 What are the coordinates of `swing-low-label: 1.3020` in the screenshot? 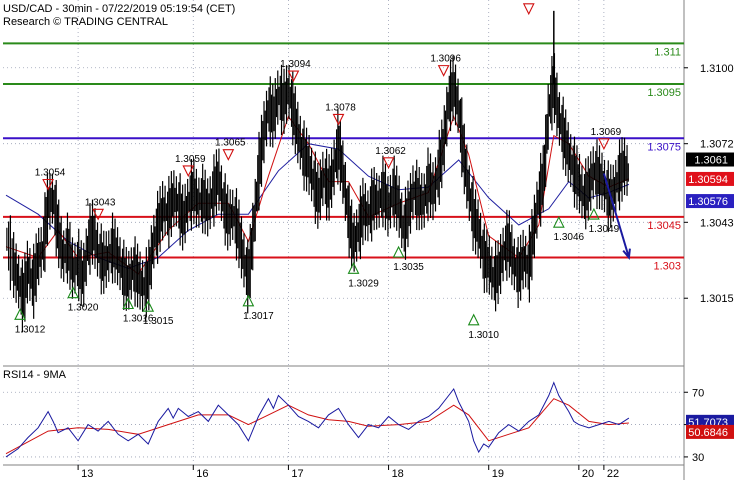 It's located at (83, 308).